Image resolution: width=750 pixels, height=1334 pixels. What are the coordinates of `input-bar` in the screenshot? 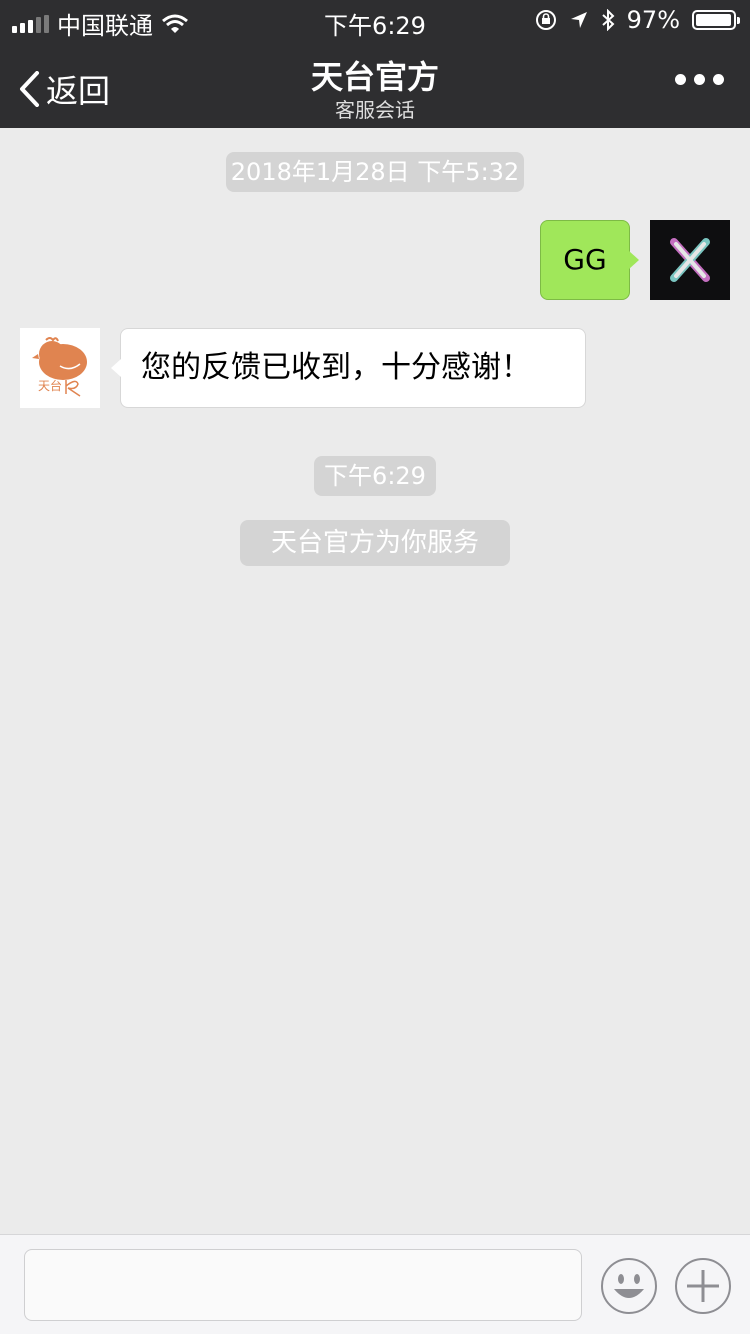 It's located at (375, 1284).